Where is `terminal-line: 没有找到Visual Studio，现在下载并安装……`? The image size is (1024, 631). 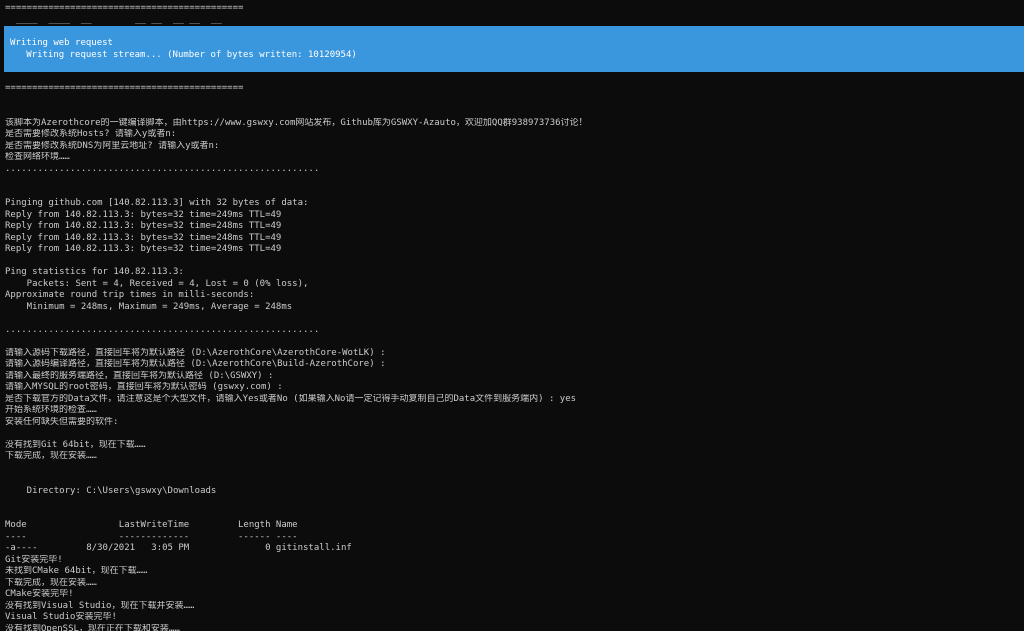 terminal-line: 没有找到Visual Studio，现在下载并安装…… is located at coordinates (100, 605).